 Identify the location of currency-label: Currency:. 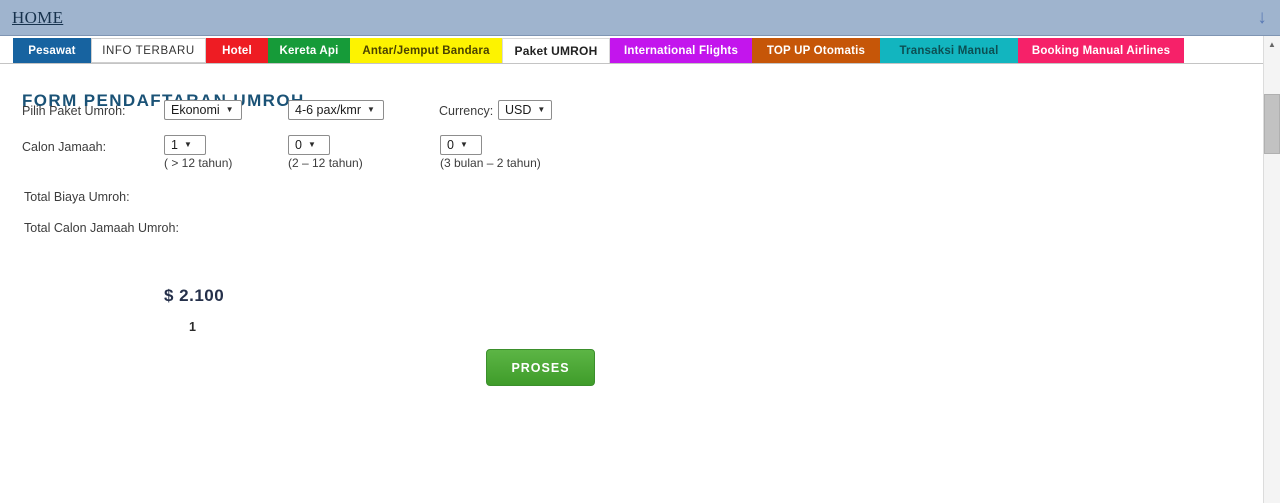
(466, 111).